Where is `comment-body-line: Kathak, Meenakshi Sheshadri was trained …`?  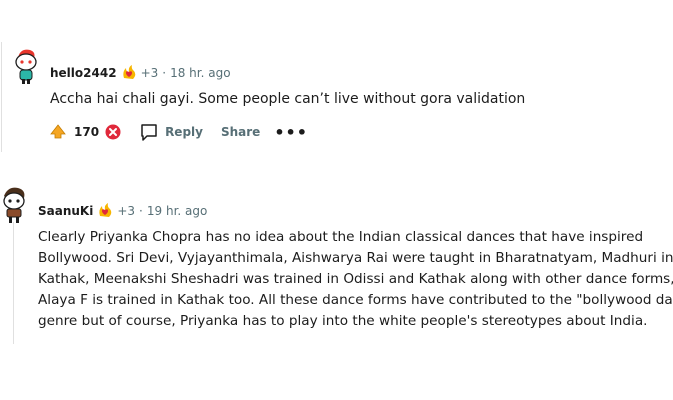
comment-body-line: Kathak, Meenakshi Sheshadri was trained … is located at coordinates (355, 279).